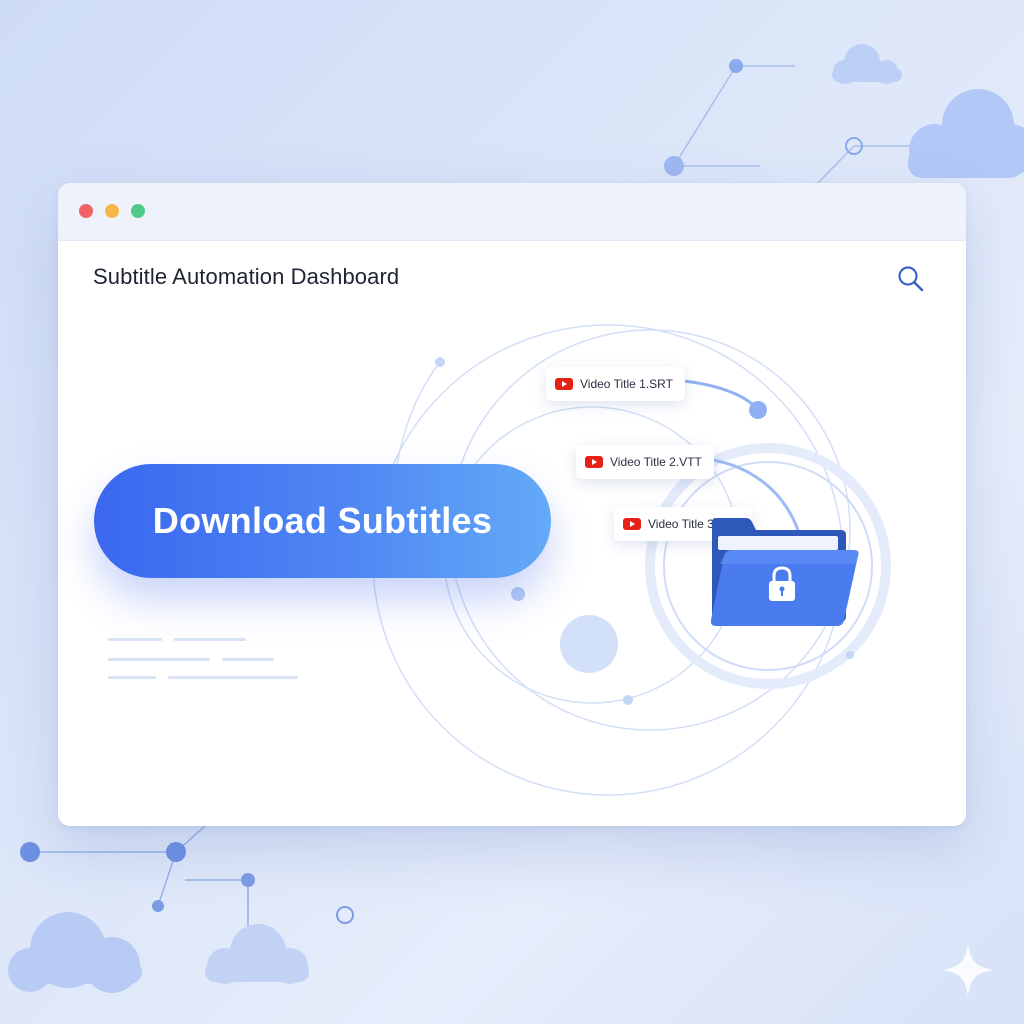 The width and height of the screenshot is (1024, 1024). I want to click on page-title: Subtitle Automation Dashboard, so click(246, 276).